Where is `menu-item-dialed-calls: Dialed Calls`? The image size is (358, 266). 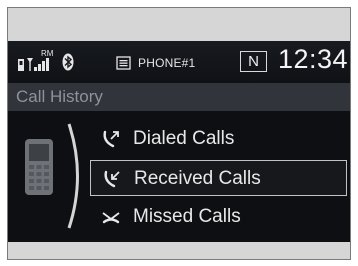 menu-item-dialed-calls: Dialed Calls is located at coordinates (218, 139).